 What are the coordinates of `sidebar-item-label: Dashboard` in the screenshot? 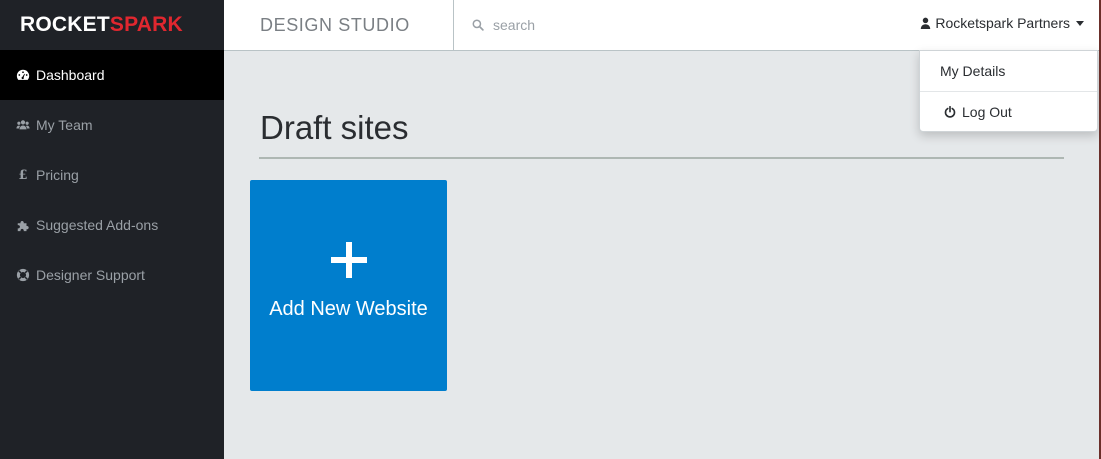 It's located at (70, 75).